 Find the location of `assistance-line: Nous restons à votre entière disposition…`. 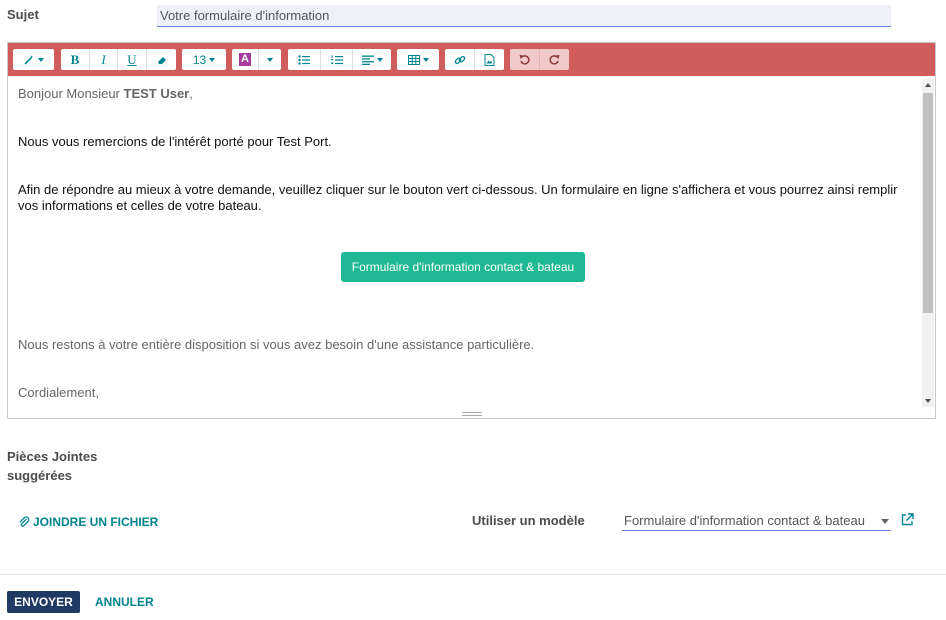

assistance-line: Nous restons à votre entière disposition… is located at coordinates (276, 344).